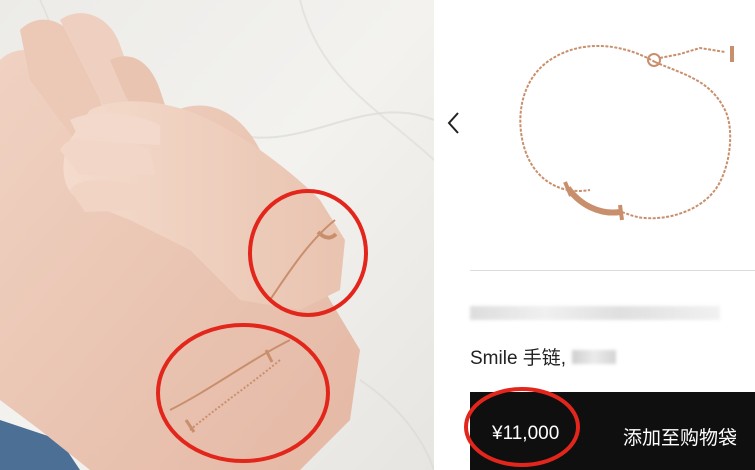 The image size is (755, 470). What do you see at coordinates (612, 270) in the screenshot?
I see `divider` at bounding box center [612, 270].